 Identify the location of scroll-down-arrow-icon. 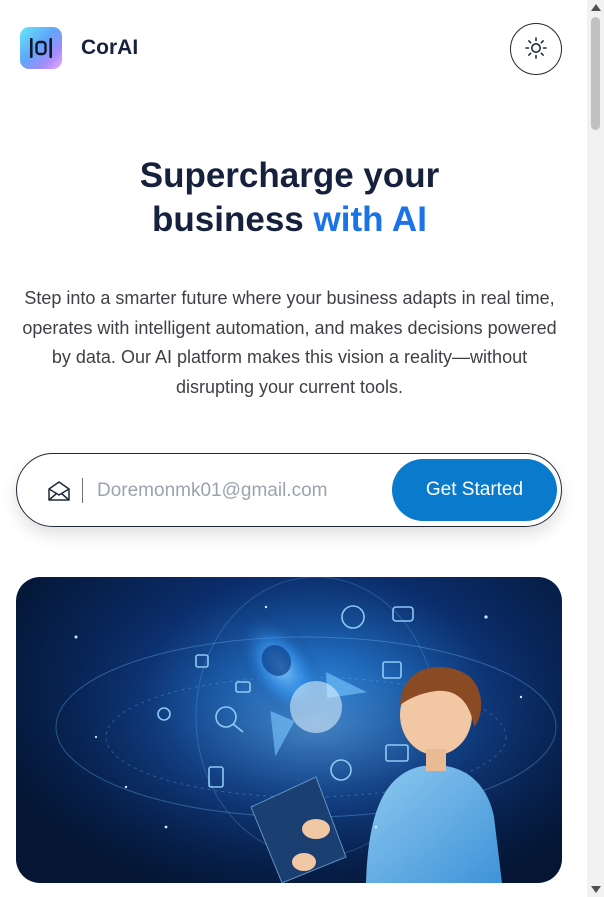
(596, 889).